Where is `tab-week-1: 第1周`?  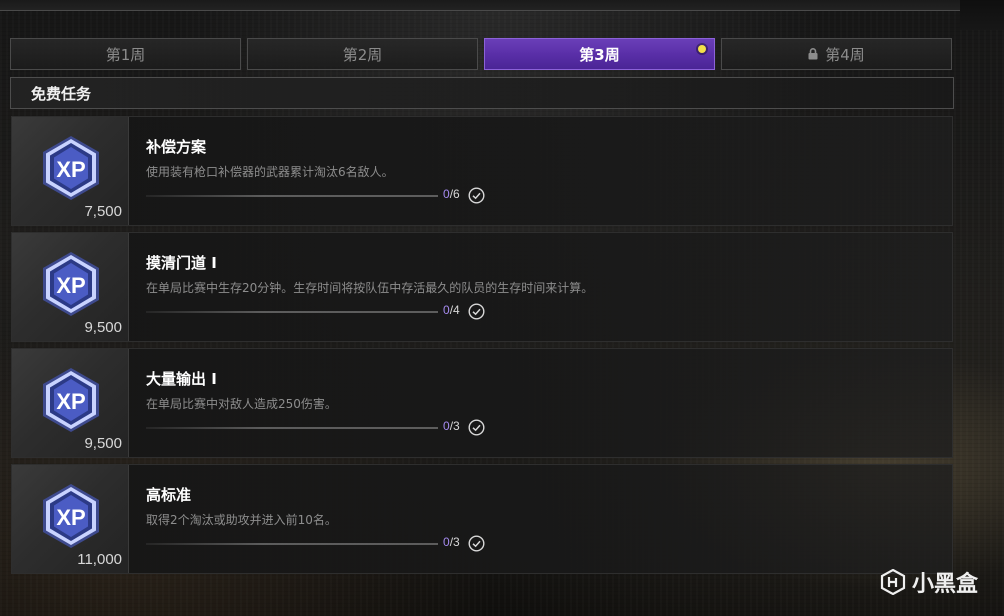 tab-week-1: 第1周 is located at coordinates (125, 54).